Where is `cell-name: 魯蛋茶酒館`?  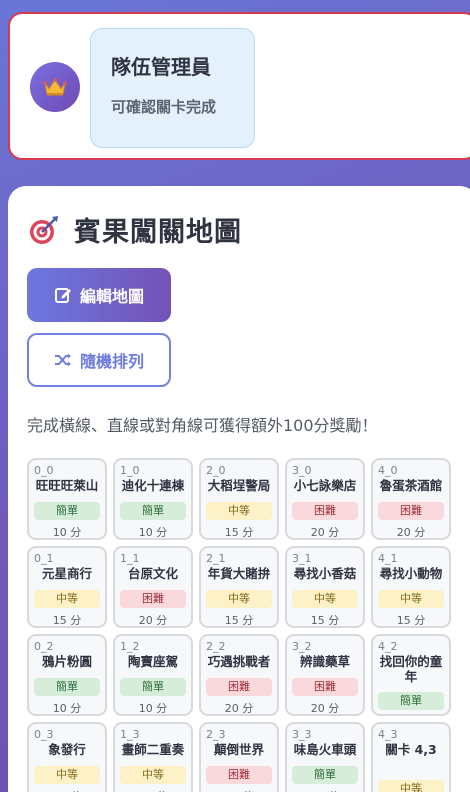
cell-name: 魯蛋茶酒館 is located at coordinates (411, 485).